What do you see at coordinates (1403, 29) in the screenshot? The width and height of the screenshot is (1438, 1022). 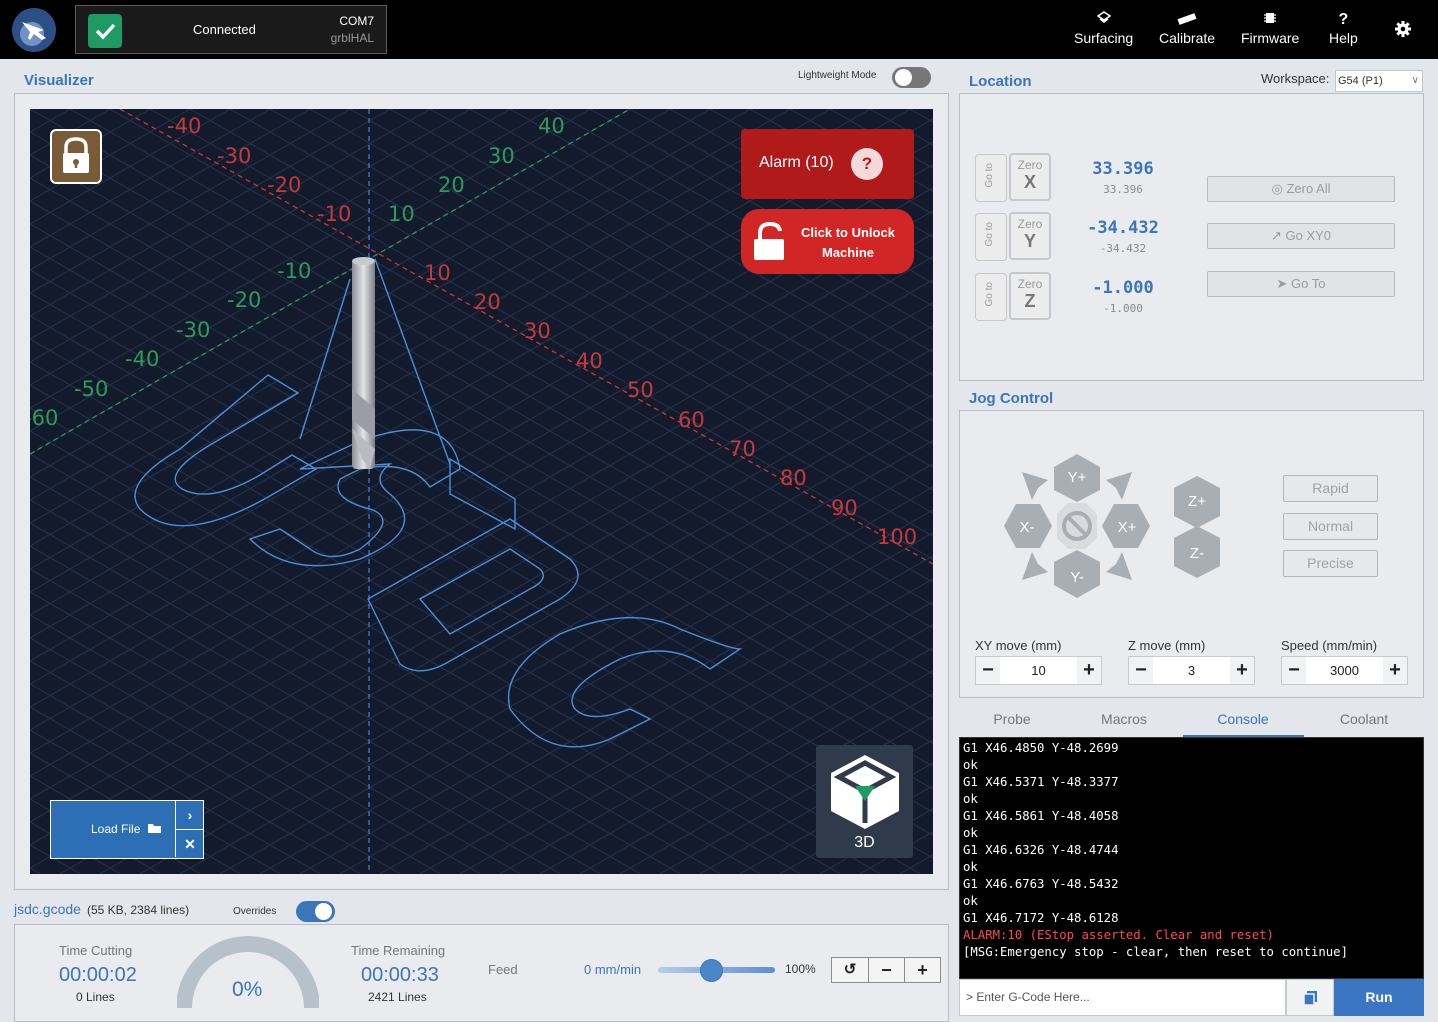 I see `gear-icon` at bounding box center [1403, 29].